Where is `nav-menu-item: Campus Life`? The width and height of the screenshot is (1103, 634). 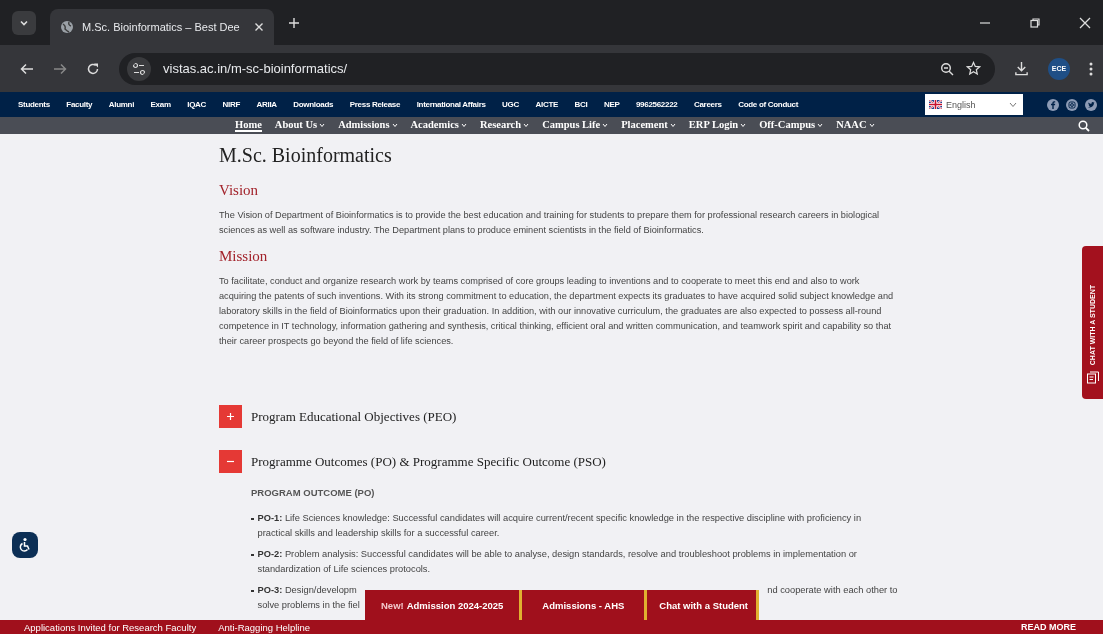
nav-menu-item: Campus Life is located at coordinates (575, 125).